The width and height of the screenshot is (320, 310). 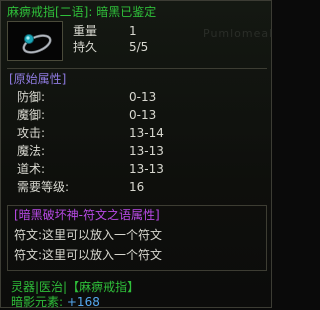 I want to click on ring-icon, so click(x=37, y=44).